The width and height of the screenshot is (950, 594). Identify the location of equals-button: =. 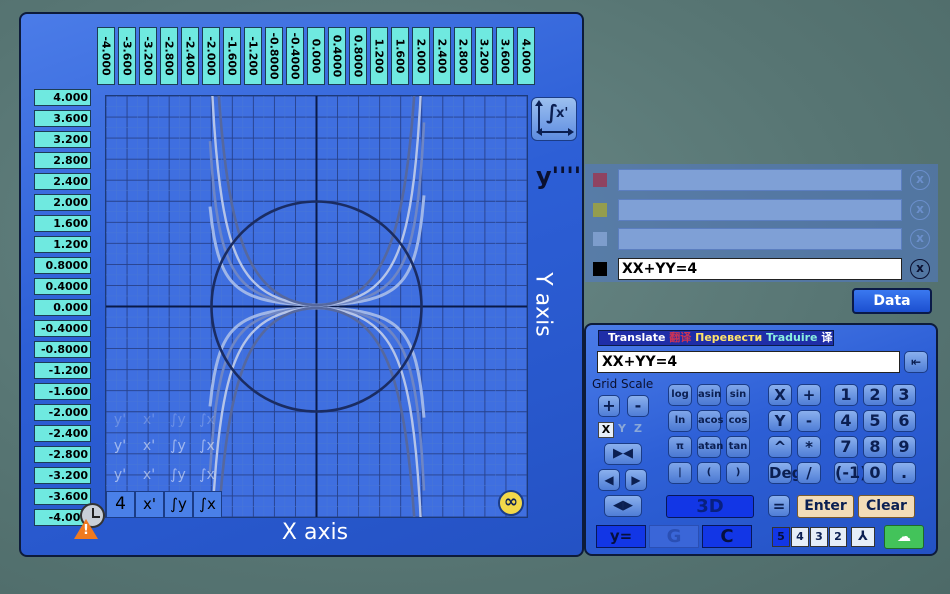
(779, 506).